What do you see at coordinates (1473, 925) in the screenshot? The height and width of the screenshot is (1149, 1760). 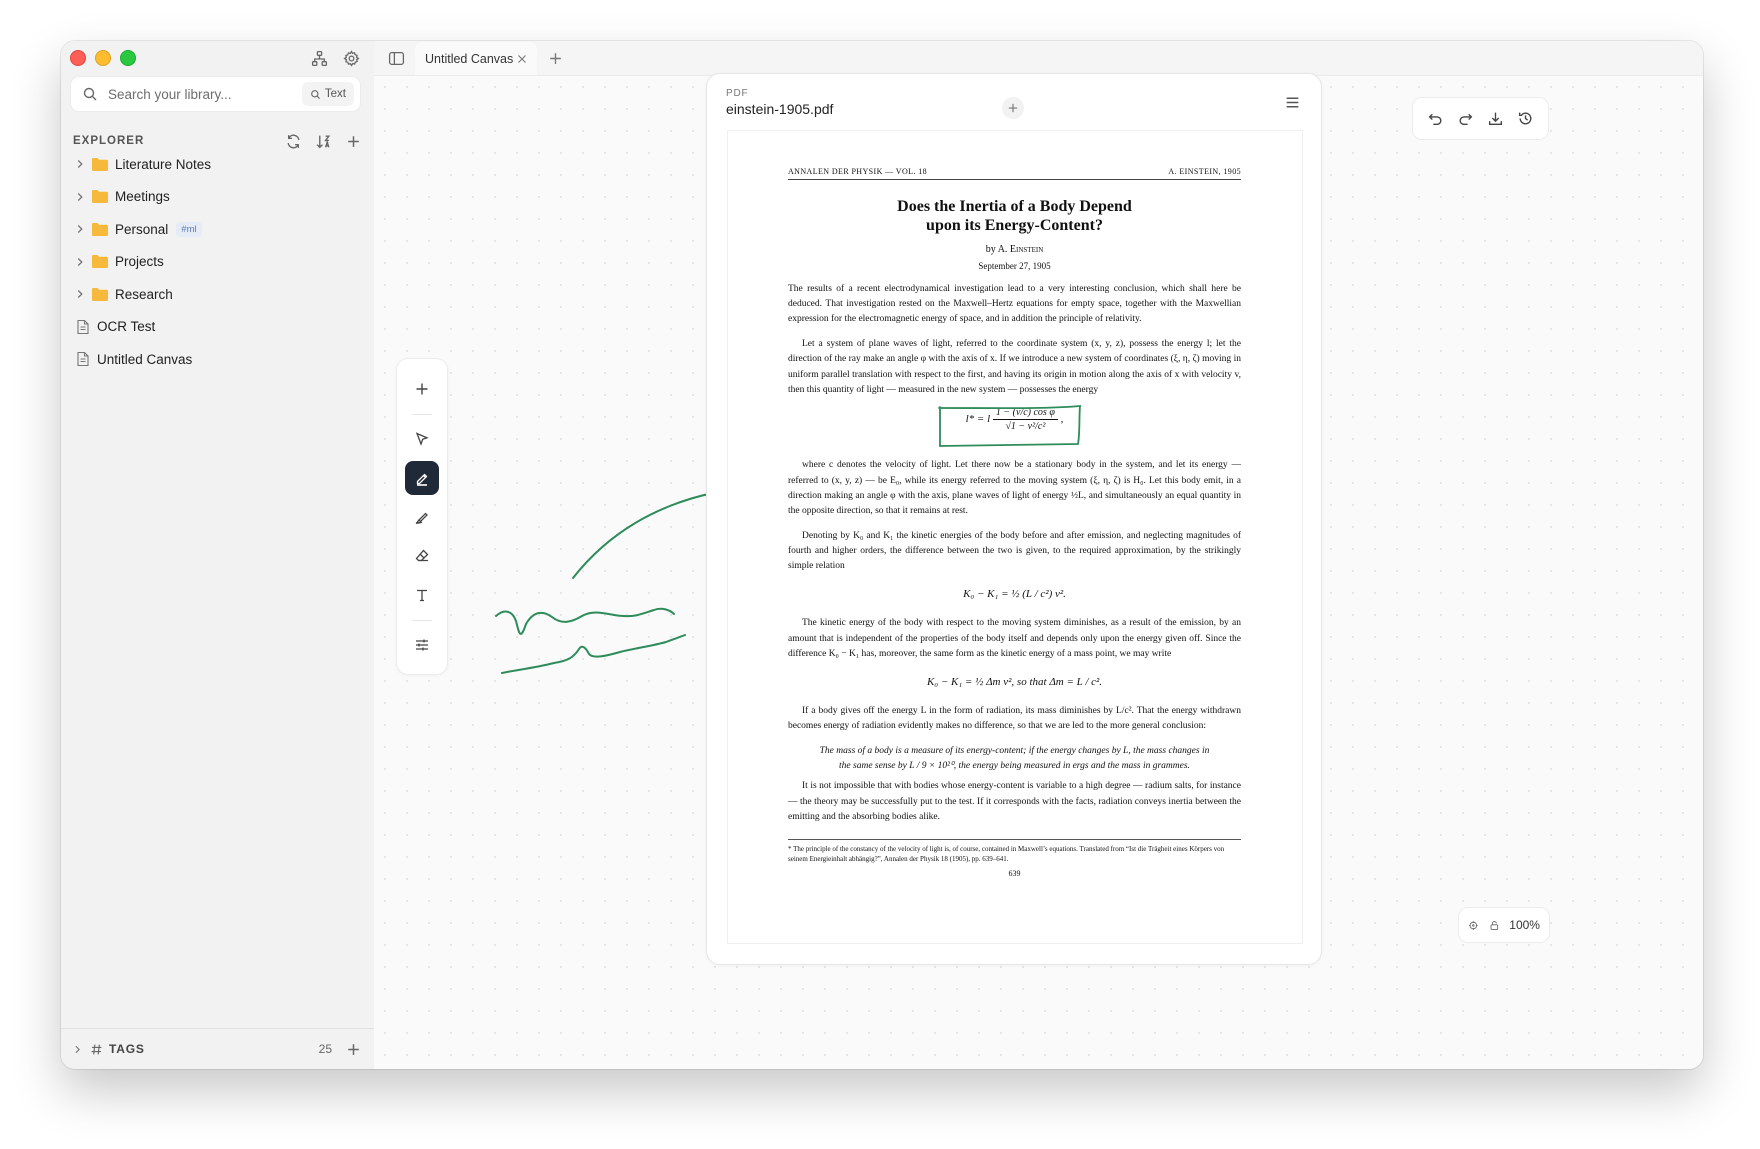 I see `recenter-crosshair-icon` at bounding box center [1473, 925].